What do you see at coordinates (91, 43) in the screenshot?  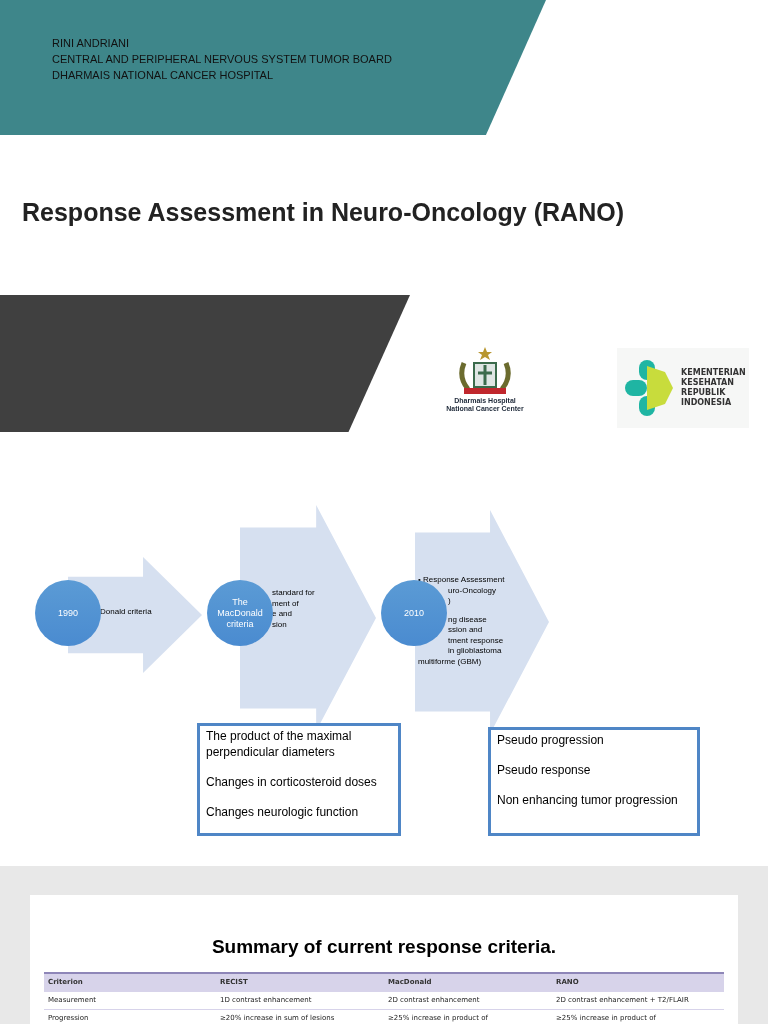 I see `header-text: RINI ANDRIANI` at bounding box center [91, 43].